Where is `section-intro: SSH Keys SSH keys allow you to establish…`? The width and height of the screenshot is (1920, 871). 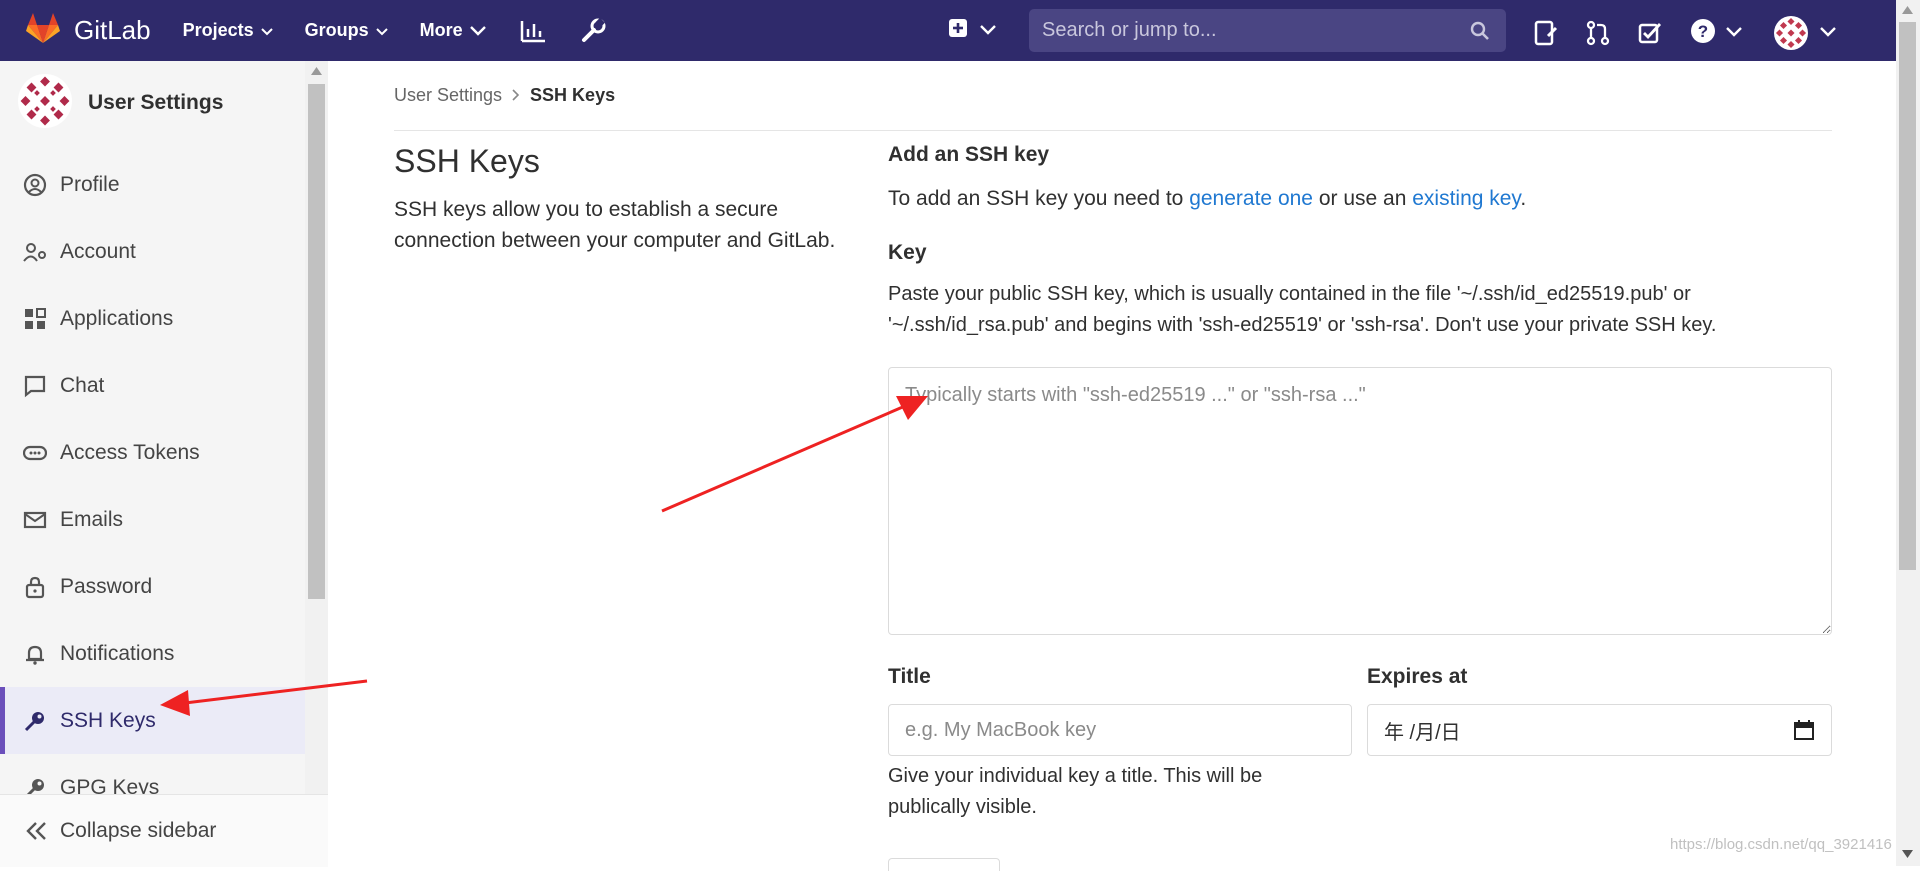
section-intro: SSH Keys SSH keys allow you to establish… is located at coordinates (619, 199).